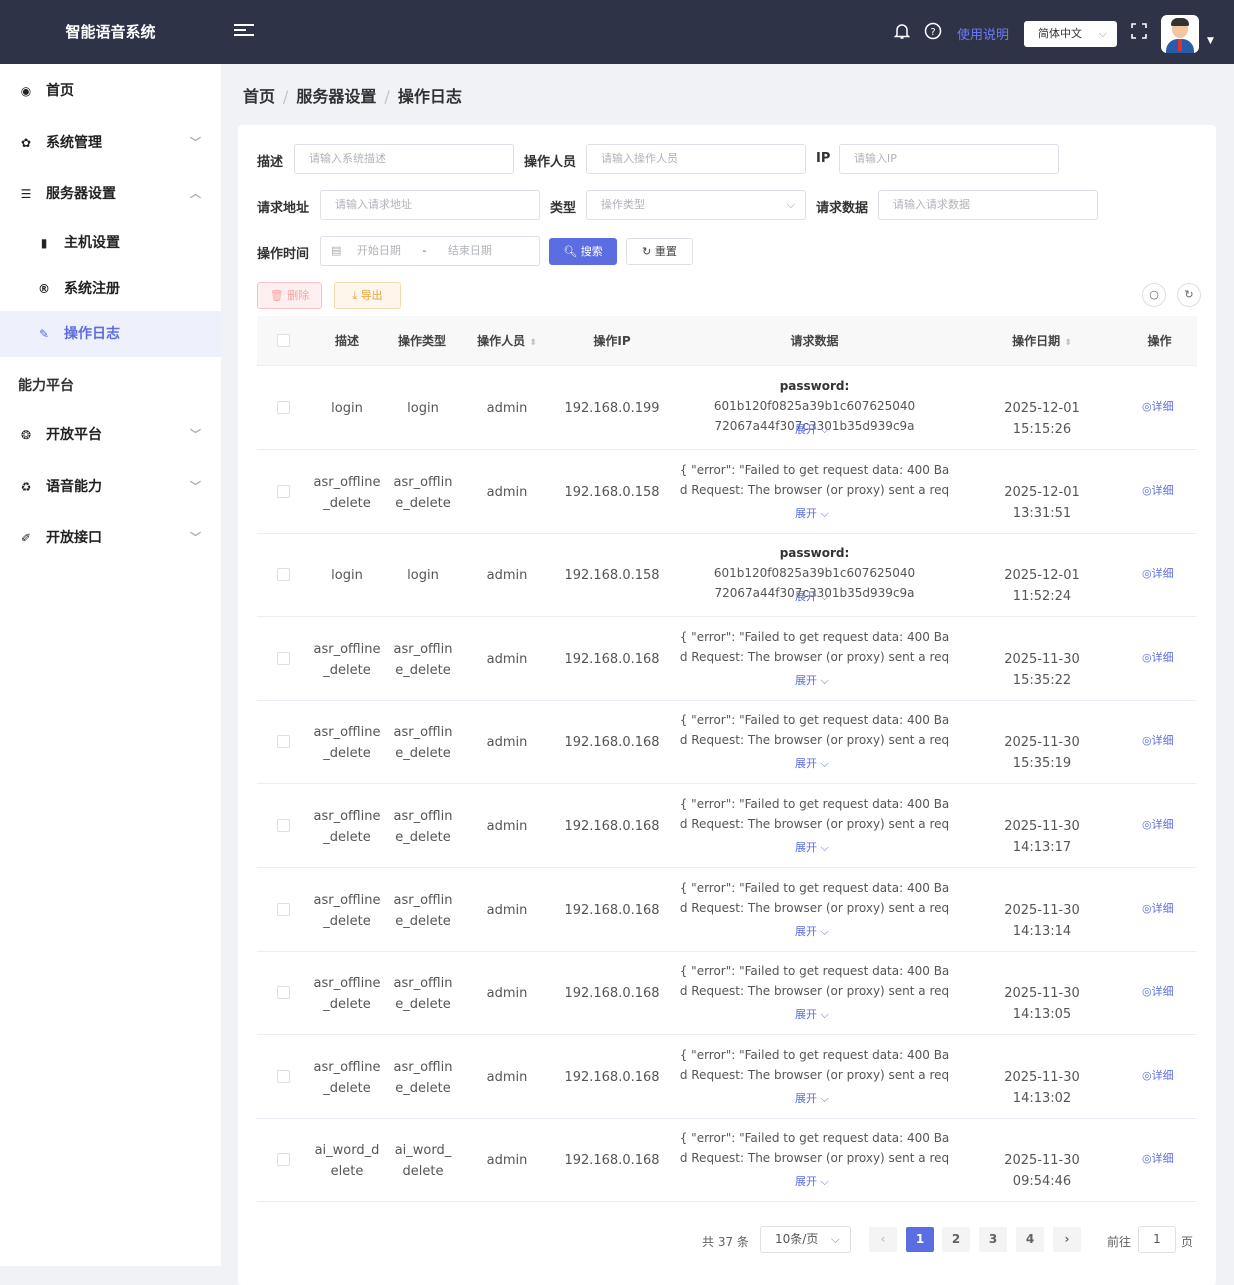 The height and width of the screenshot is (1285, 1234). What do you see at coordinates (423, 576) in the screenshot?
I see `row-type: login` at bounding box center [423, 576].